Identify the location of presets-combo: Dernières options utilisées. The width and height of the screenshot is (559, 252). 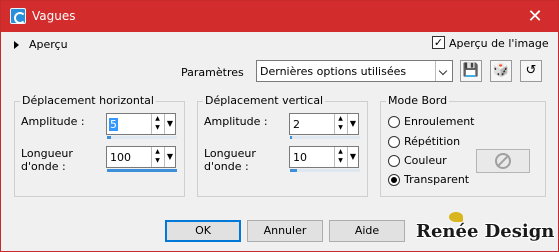
(354, 71).